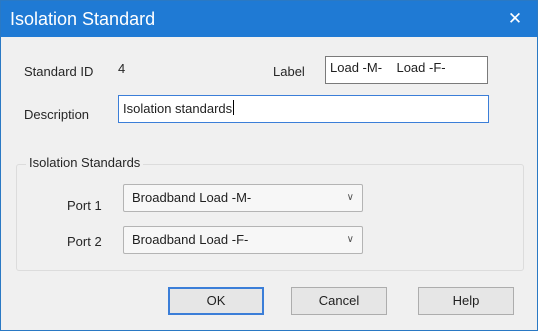 This screenshot has height=331, width=538. Describe the element at coordinates (406, 70) in the screenshot. I see `label-field: Load -M- Load -F-` at that location.